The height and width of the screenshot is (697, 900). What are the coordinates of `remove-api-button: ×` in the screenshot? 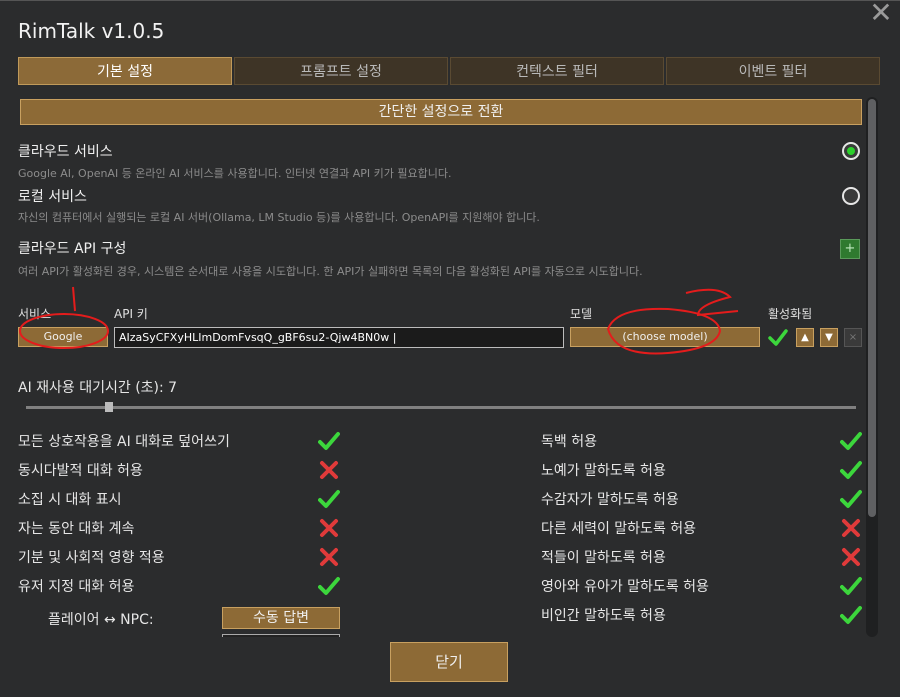 It's located at (853, 337).